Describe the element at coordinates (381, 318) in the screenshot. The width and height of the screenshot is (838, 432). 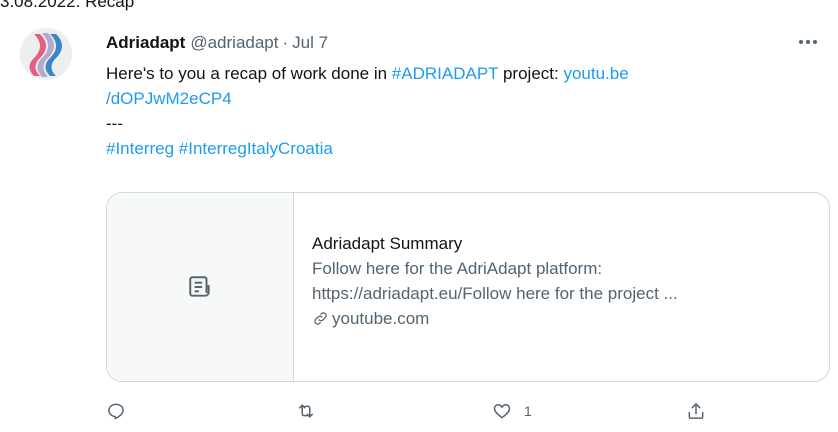
I see `card-domain-text: youtube.com` at that location.